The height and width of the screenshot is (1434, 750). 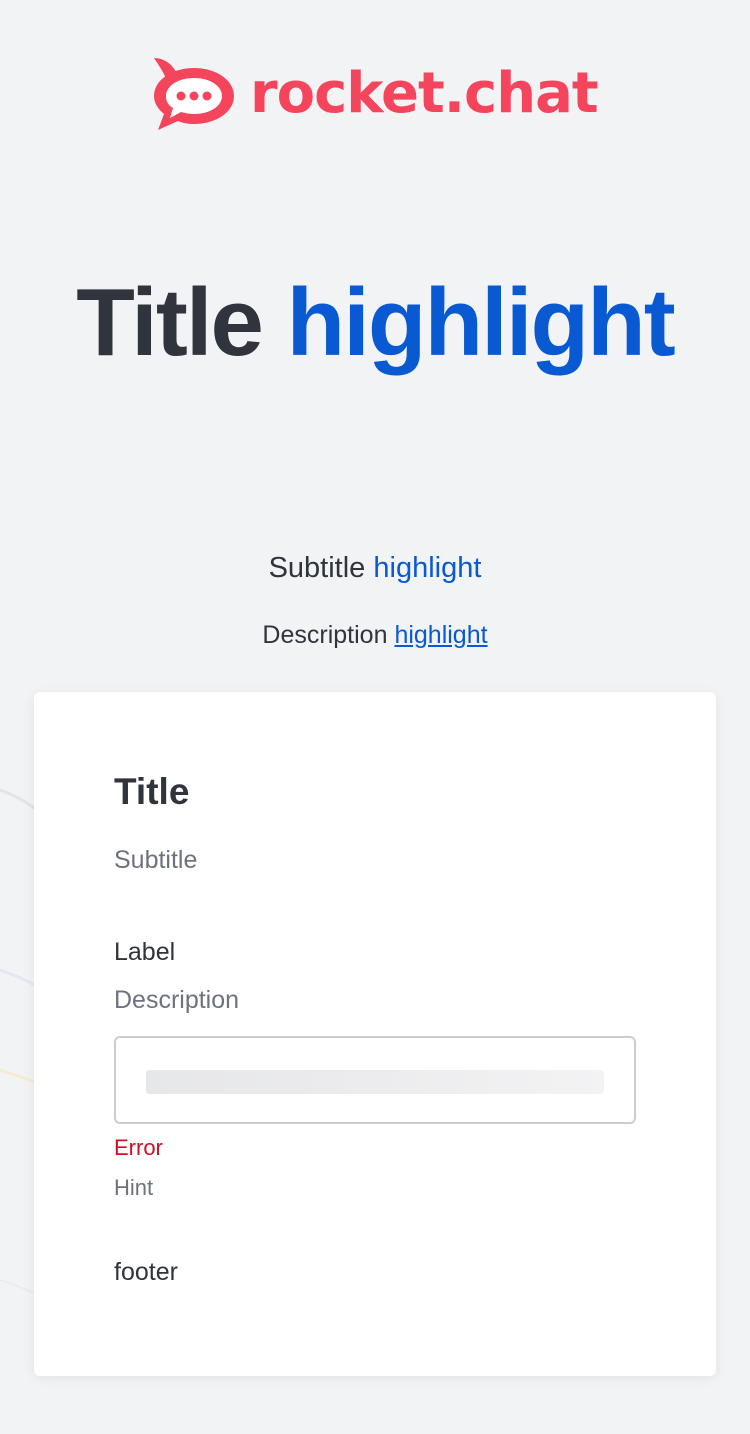 What do you see at coordinates (424, 93) in the screenshot?
I see `brand-name: rocket.chat` at bounding box center [424, 93].